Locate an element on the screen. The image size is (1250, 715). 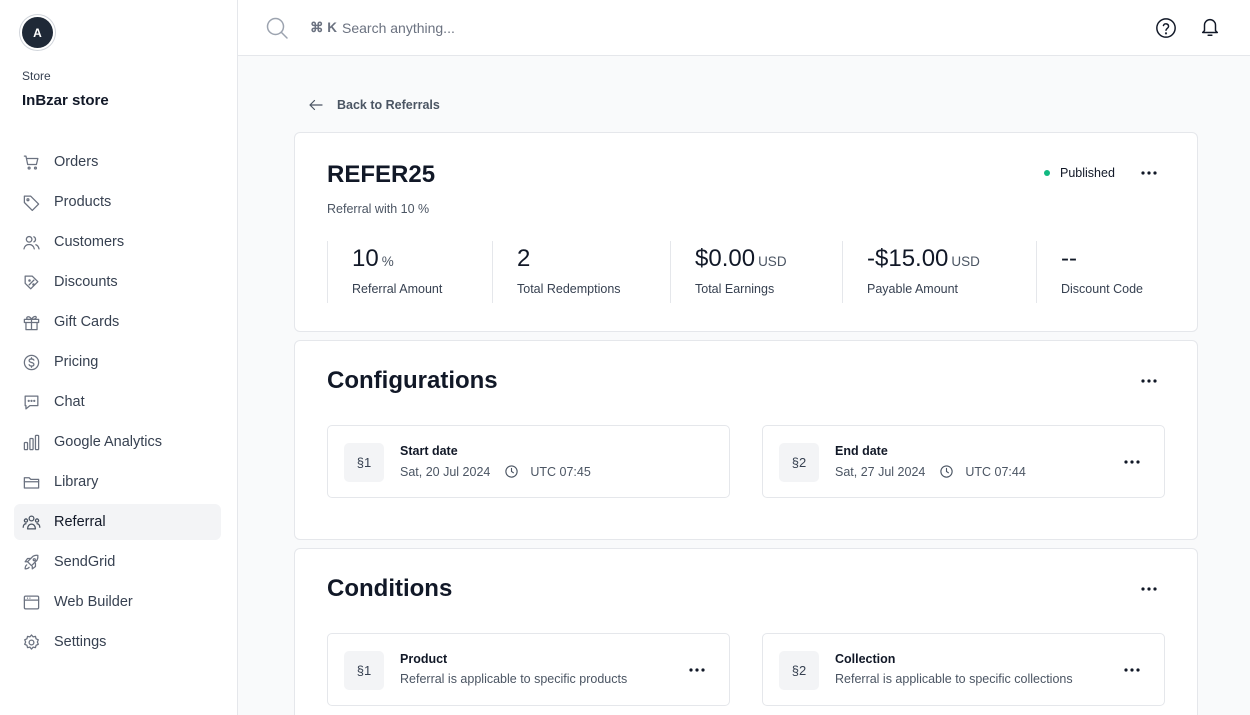
back-to-referrals-link: Back to Referrals is located at coordinates (373, 105).